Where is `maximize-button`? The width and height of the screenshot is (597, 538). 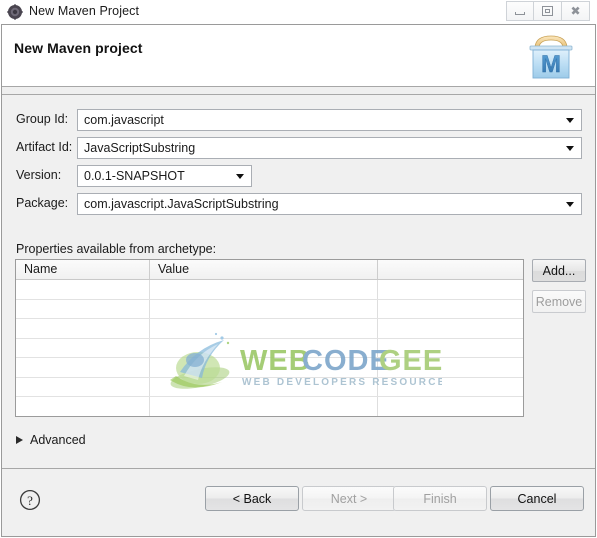 maximize-button is located at coordinates (548, 11).